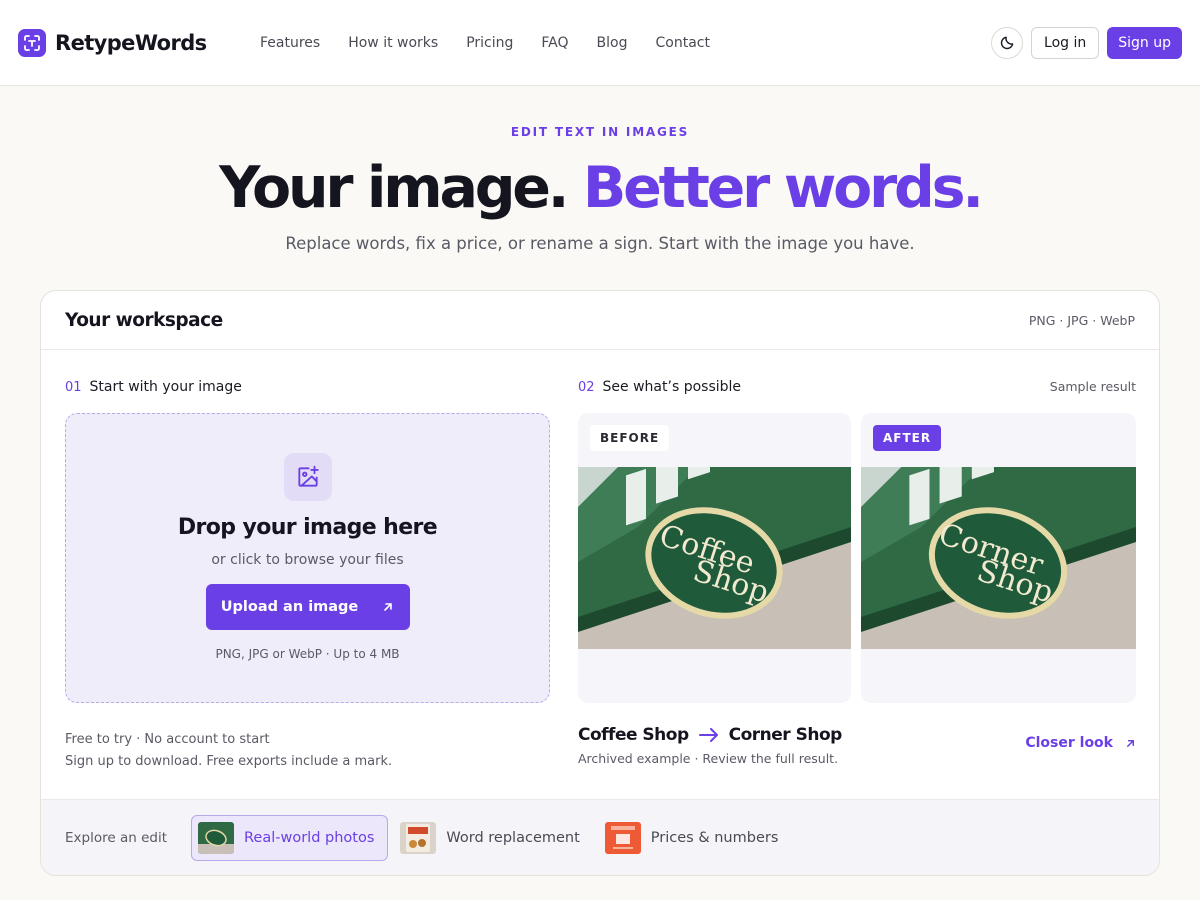 The width and height of the screenshot is (1200, 900). I want to click on step-2-label: See what’s possible, so click(672, 387).